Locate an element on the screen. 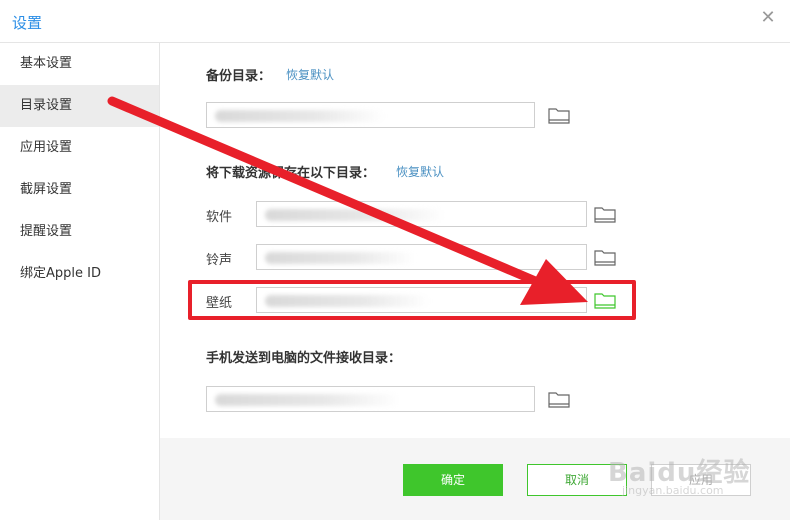  ok-button: 确定 is located at coordinates (453, 480).